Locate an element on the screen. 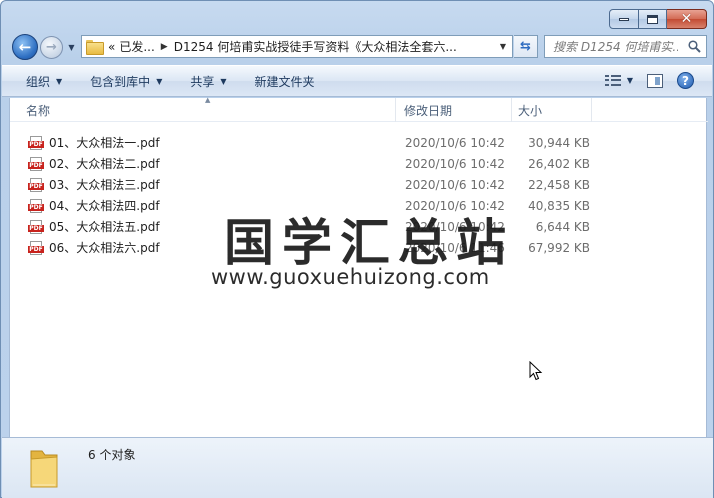  file-row: PDF 05、大众相法五.pdf 2020/10/6 10:42 6,644 KB is located at coordinates (359, 226).